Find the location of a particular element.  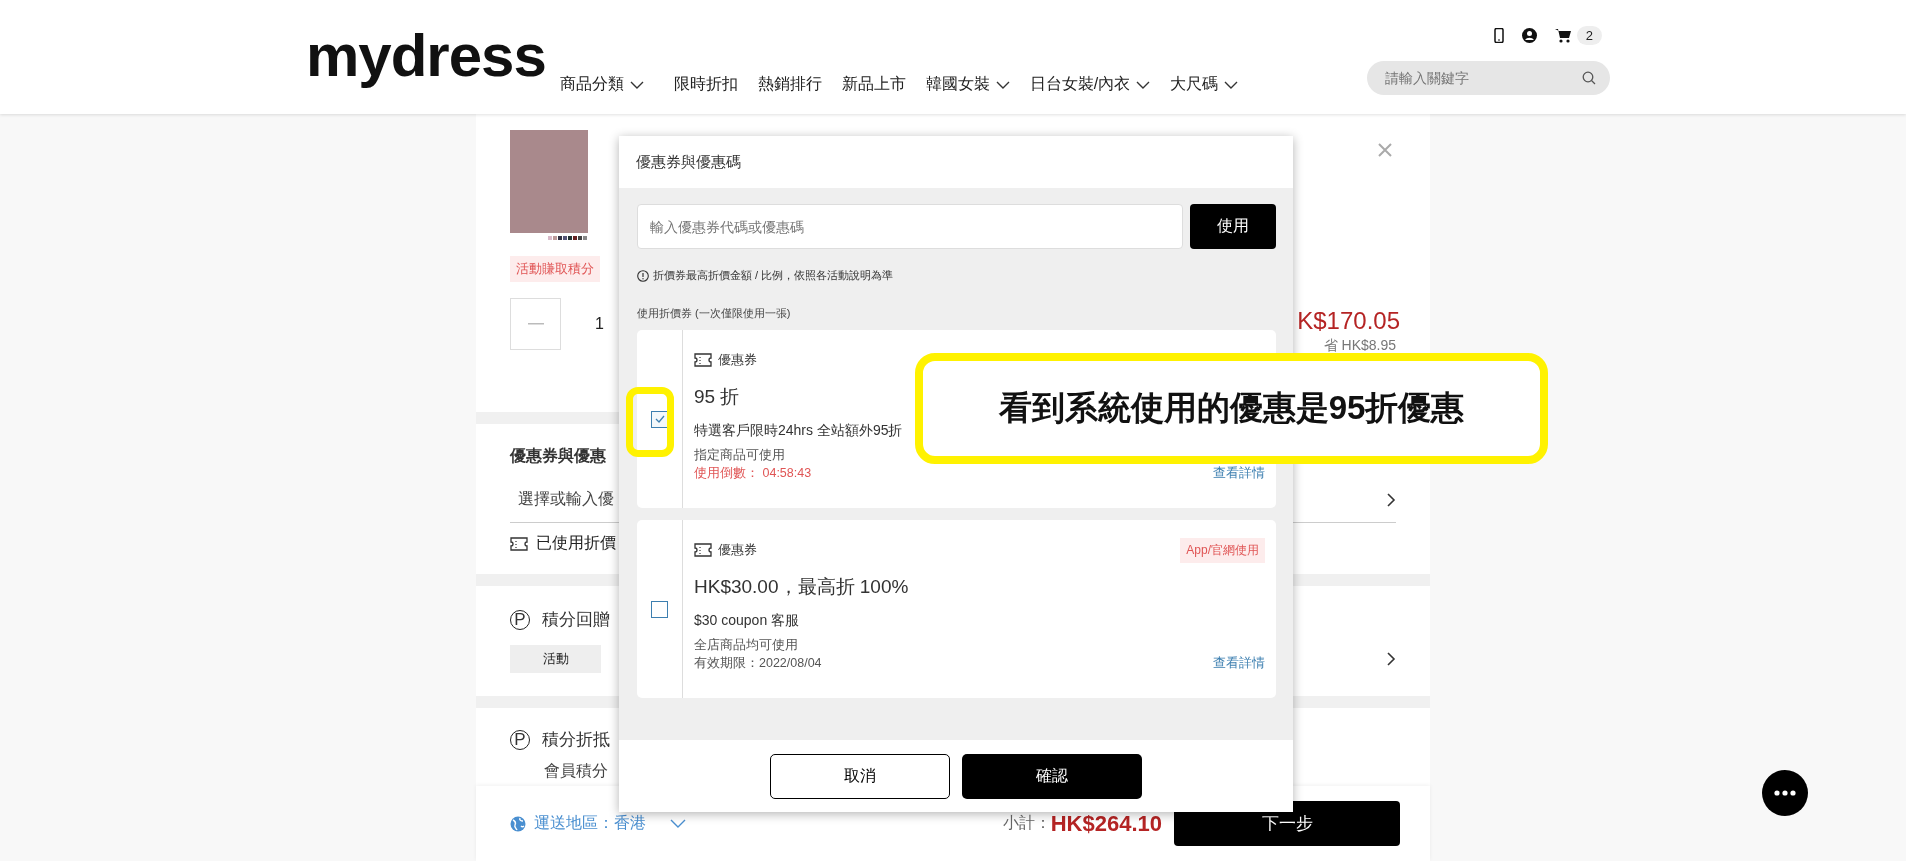

used-coupon-text: 已使用折價 is located at coordinates (576, 543).